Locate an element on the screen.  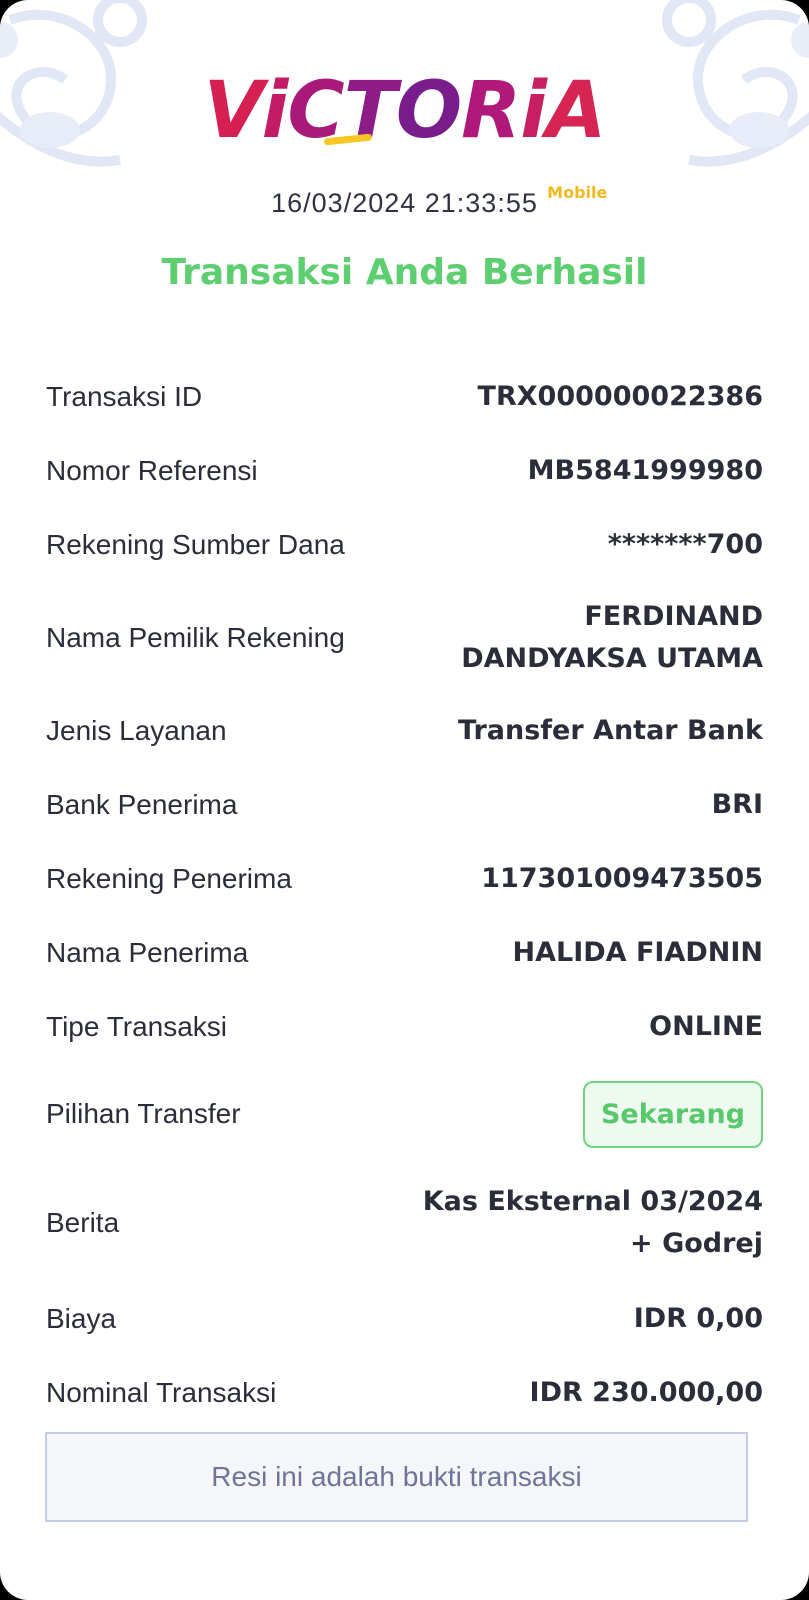
transfer-option-badge: Sekarang is located at coordinates (672, 1114).